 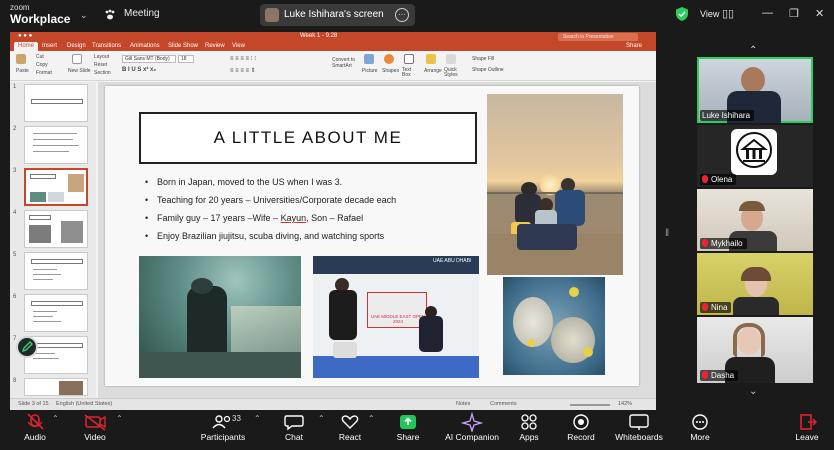 I want to click on zoom-level: 142%, so click(x=625, y=404).